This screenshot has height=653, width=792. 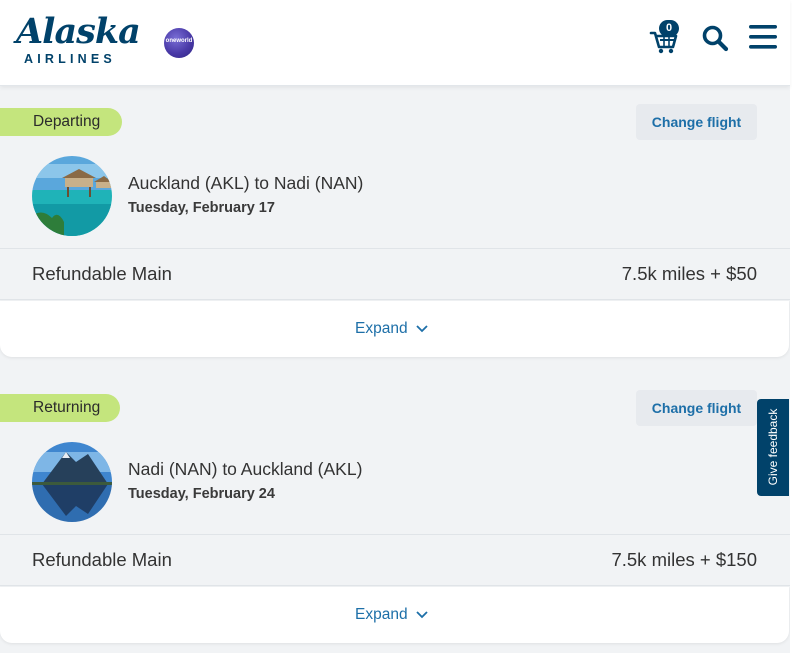 I want to click on menu-button, so click(x=763, y=37).